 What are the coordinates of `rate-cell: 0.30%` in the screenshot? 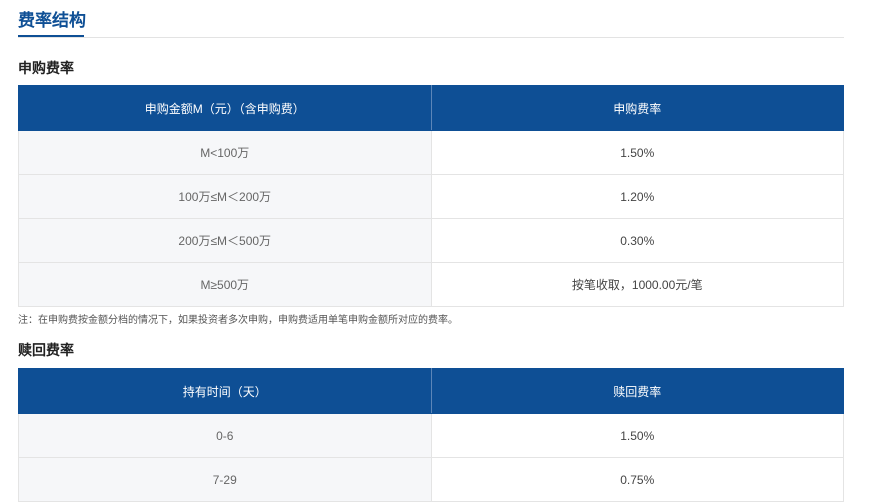 It's located at (637, 240).